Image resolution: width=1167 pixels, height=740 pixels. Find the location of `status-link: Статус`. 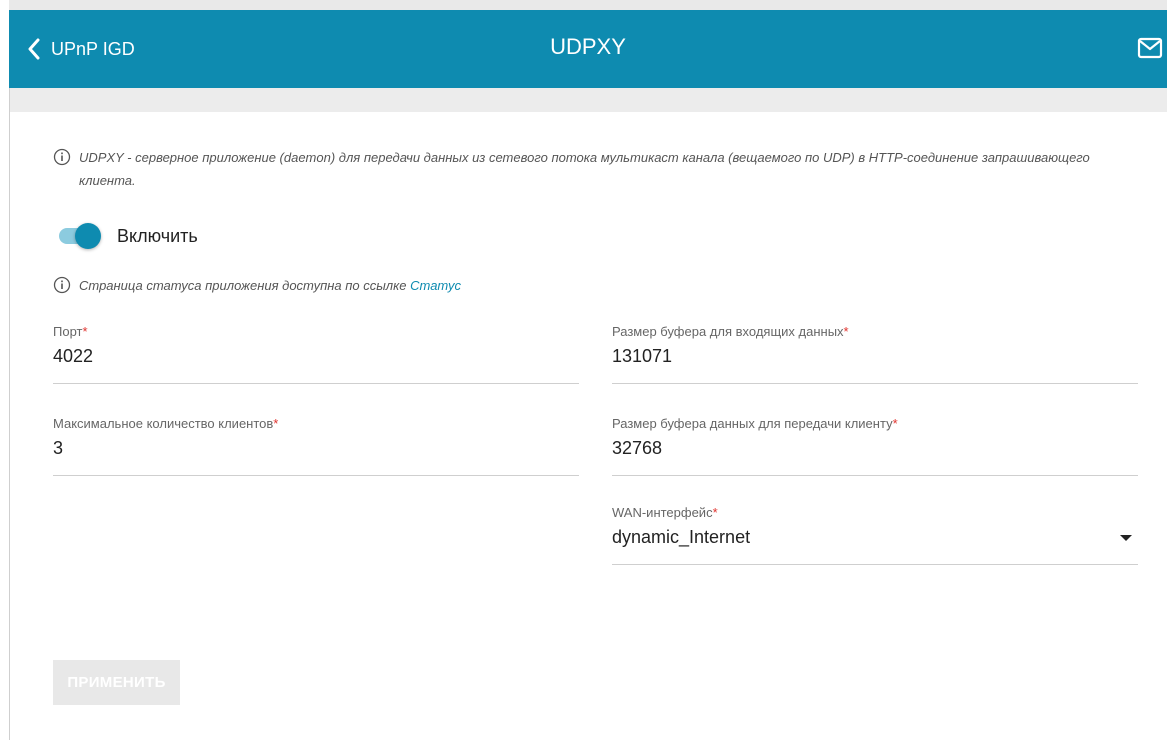

status-link: Статус is located at coordinates (435, 285).